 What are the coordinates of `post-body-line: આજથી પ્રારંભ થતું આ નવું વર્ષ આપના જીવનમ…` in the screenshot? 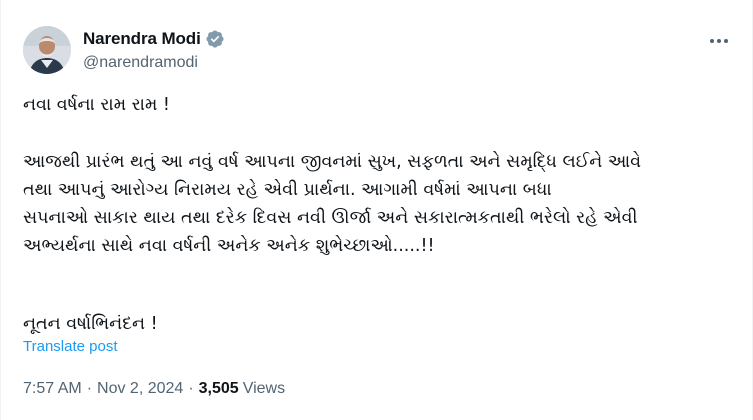 It's located at (332, 162).